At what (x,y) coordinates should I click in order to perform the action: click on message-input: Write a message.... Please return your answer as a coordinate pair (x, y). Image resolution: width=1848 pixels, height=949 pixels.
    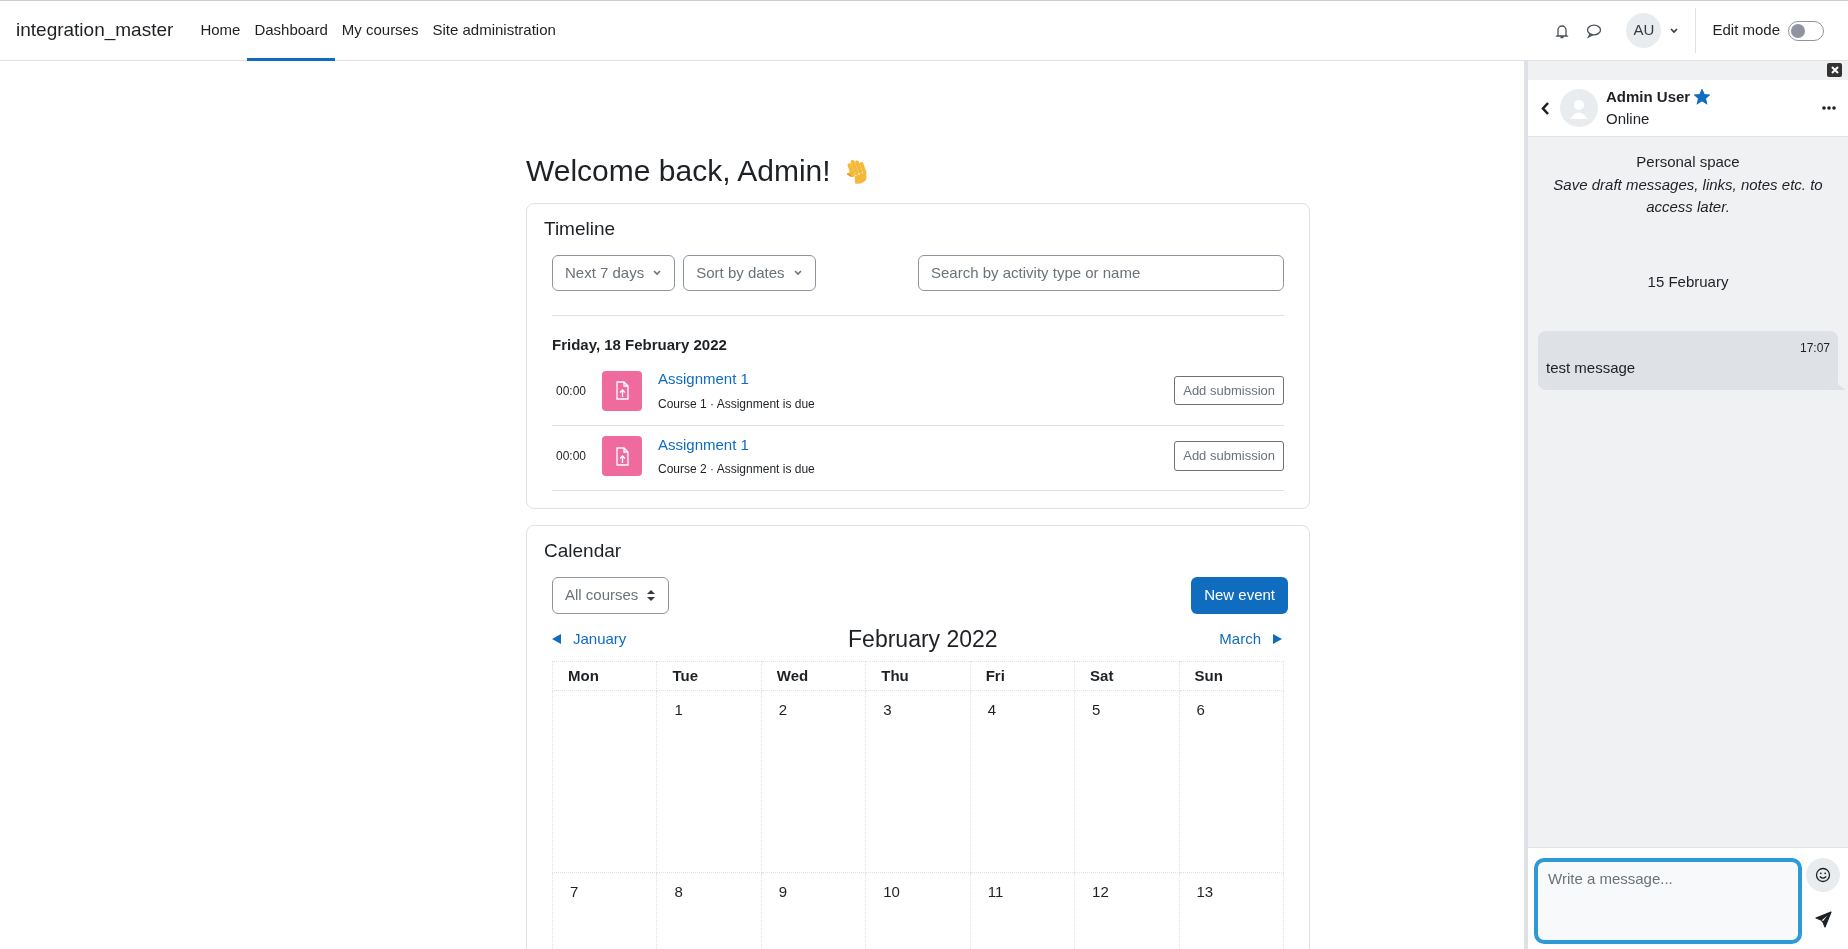
    Looking at the image, I should click on (1668, 901).